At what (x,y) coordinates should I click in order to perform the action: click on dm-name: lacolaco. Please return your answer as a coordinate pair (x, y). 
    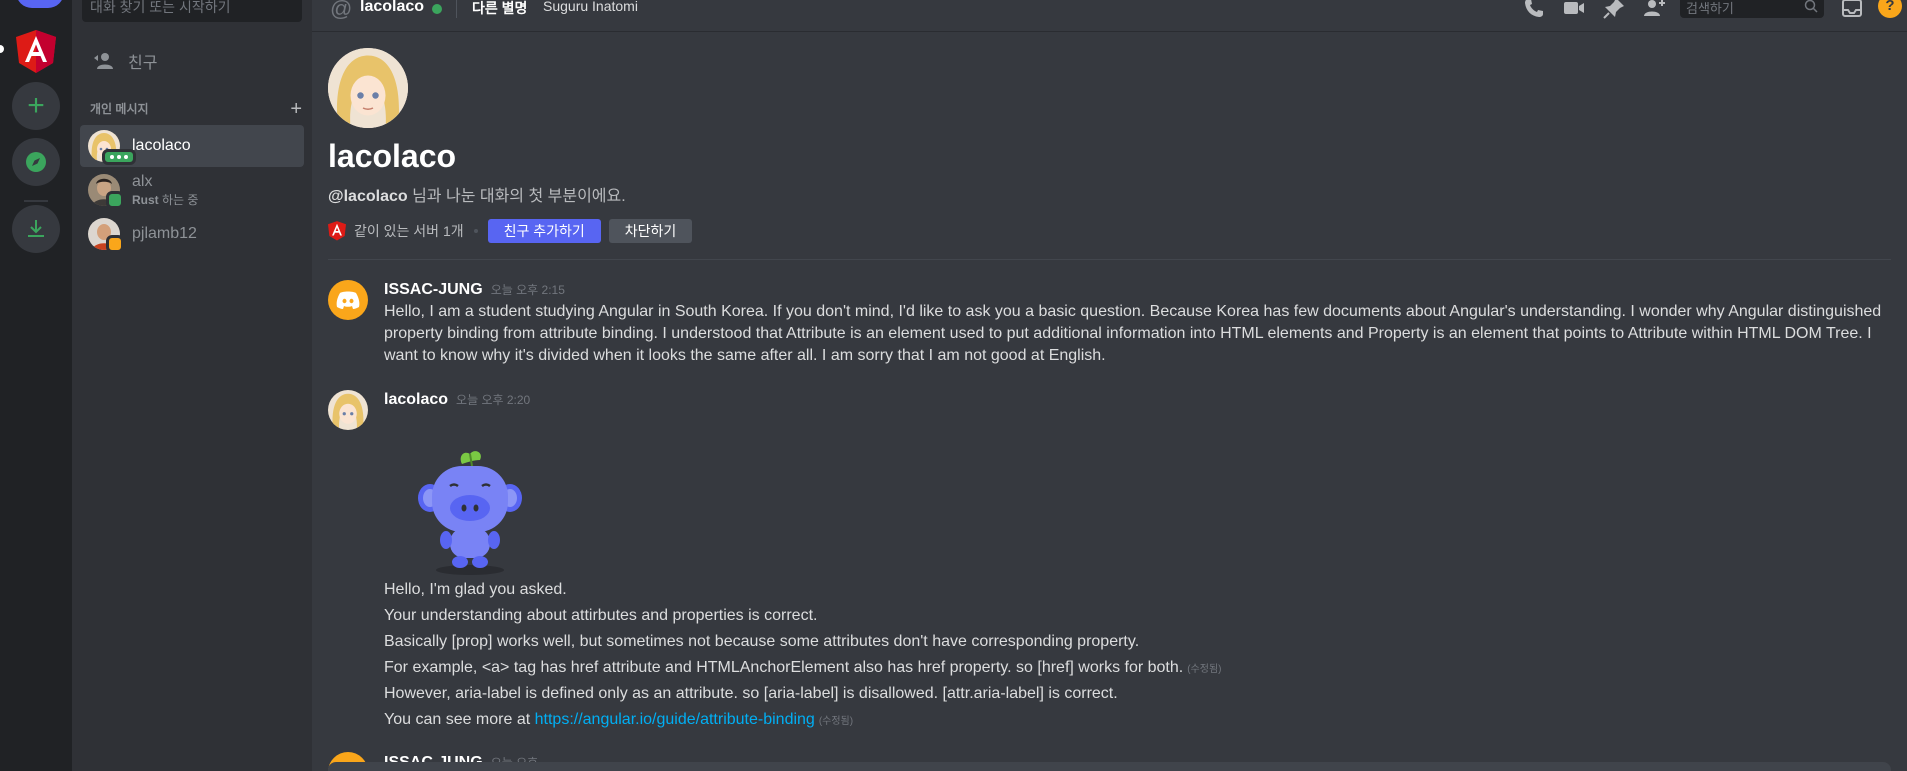
    Looking at the image, I should click on (161, 145).